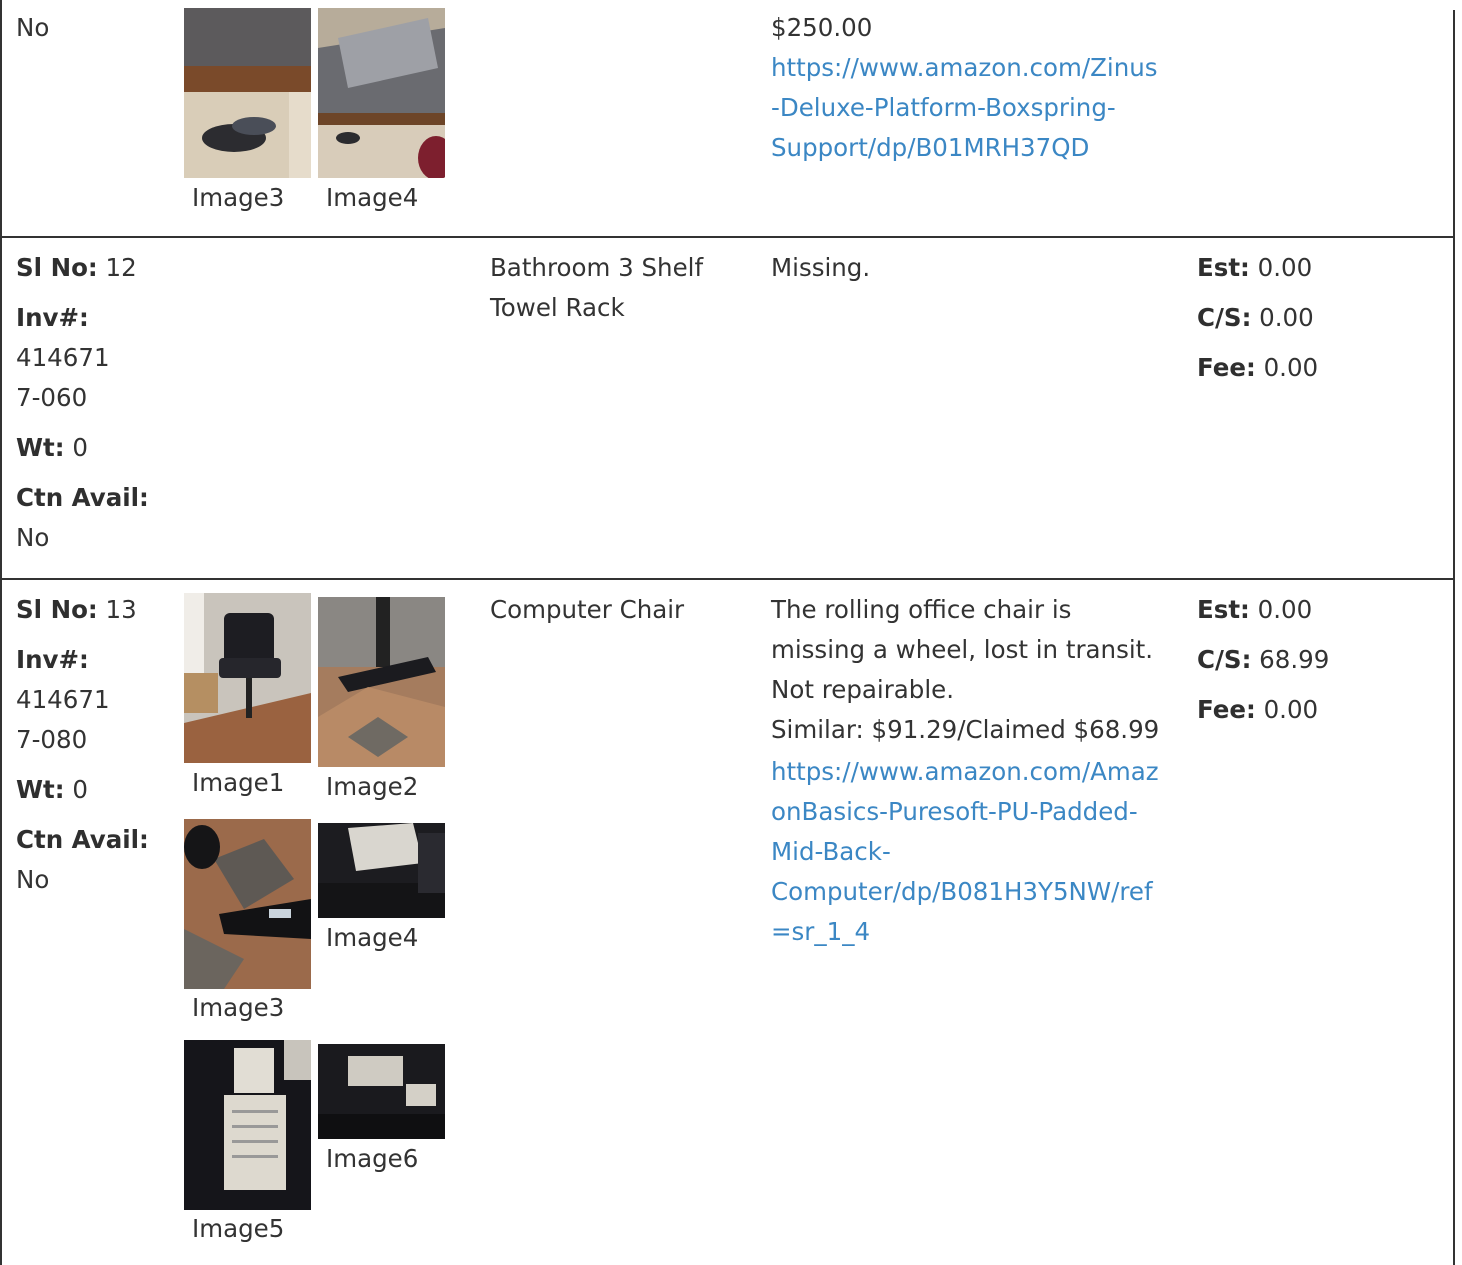 The height and width of the screenshot is (1265, 1462). Describe the element at coordinates (238, 1228) in the screenshot. I see `image-caption: Image5` at that location.